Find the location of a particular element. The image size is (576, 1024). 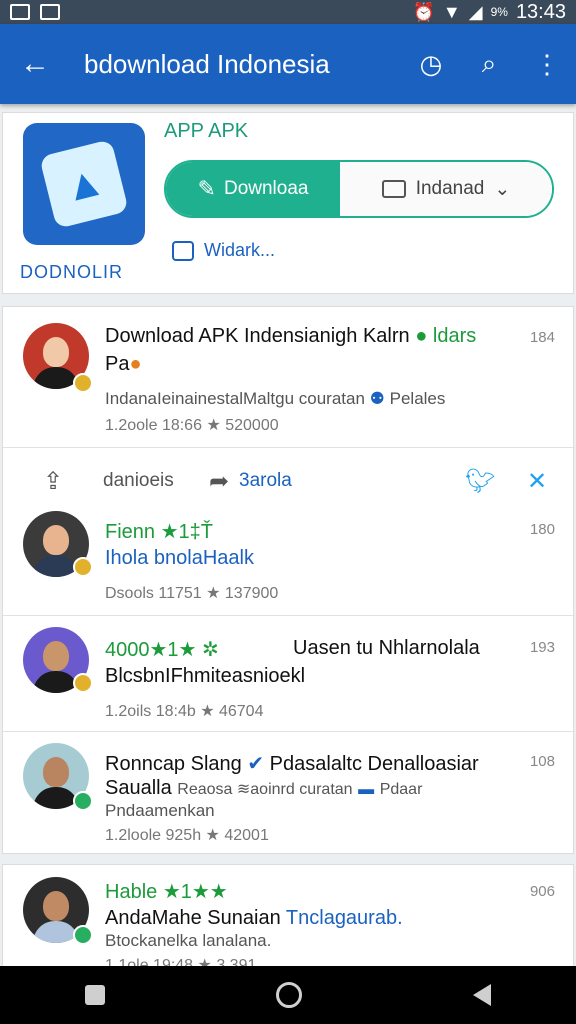

app-bar: ← bdownload Indonesia ◷ ⌕ ⋮ is located at coordinates (288, 64).